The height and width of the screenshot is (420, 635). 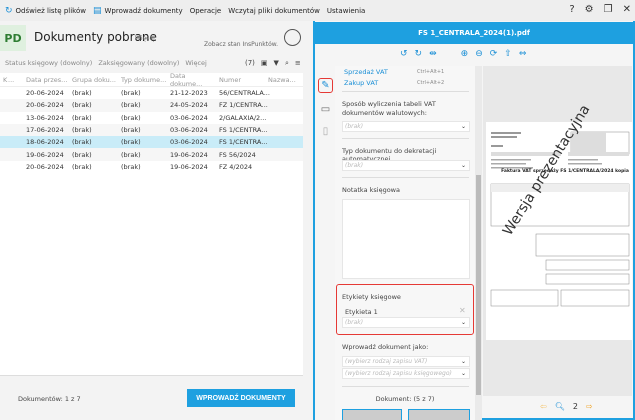 I want to click on shortcut: Ctrl+Alt+1, so click(x=431, y=72).